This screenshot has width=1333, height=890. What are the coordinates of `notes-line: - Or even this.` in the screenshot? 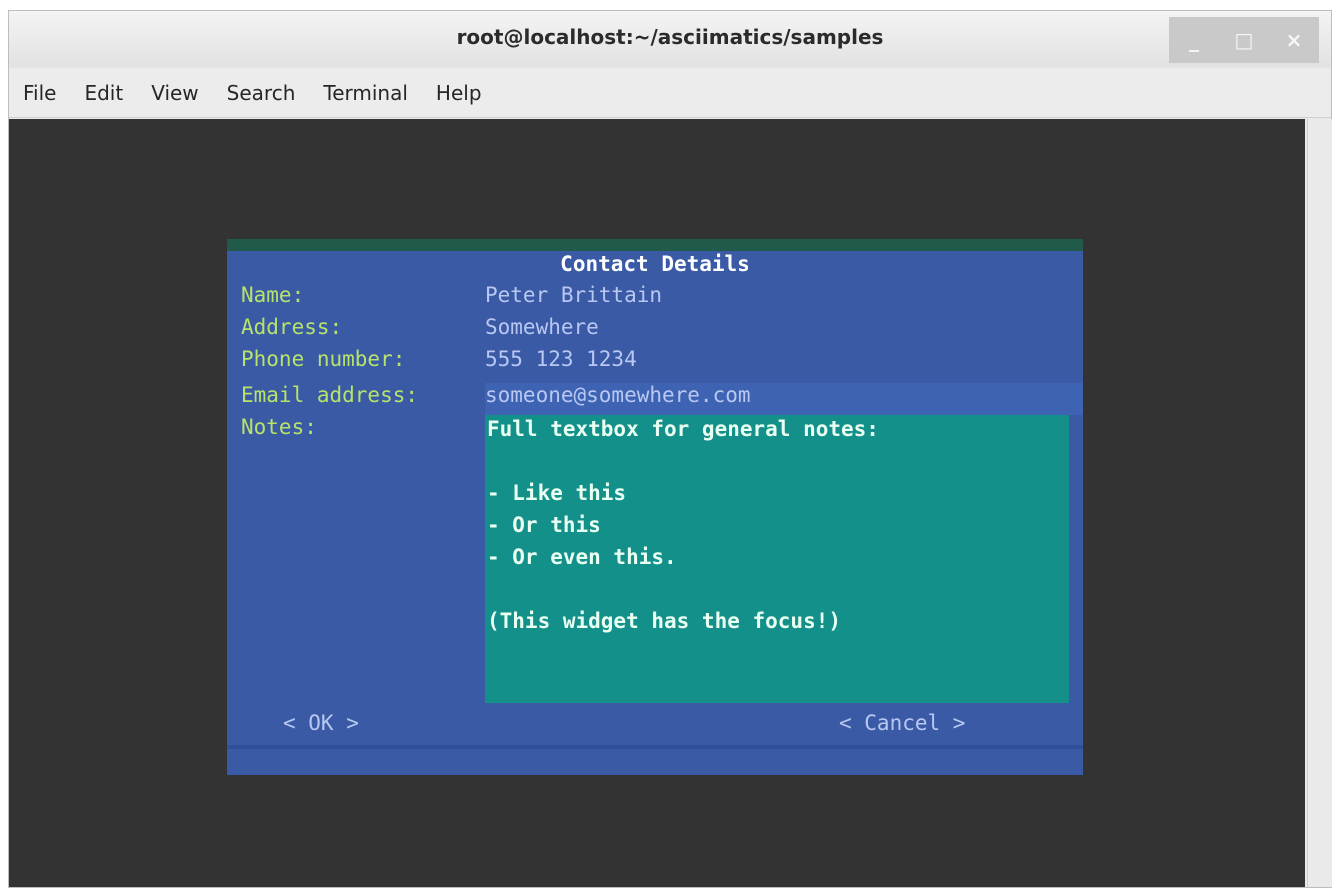 It's located at (582, 557).